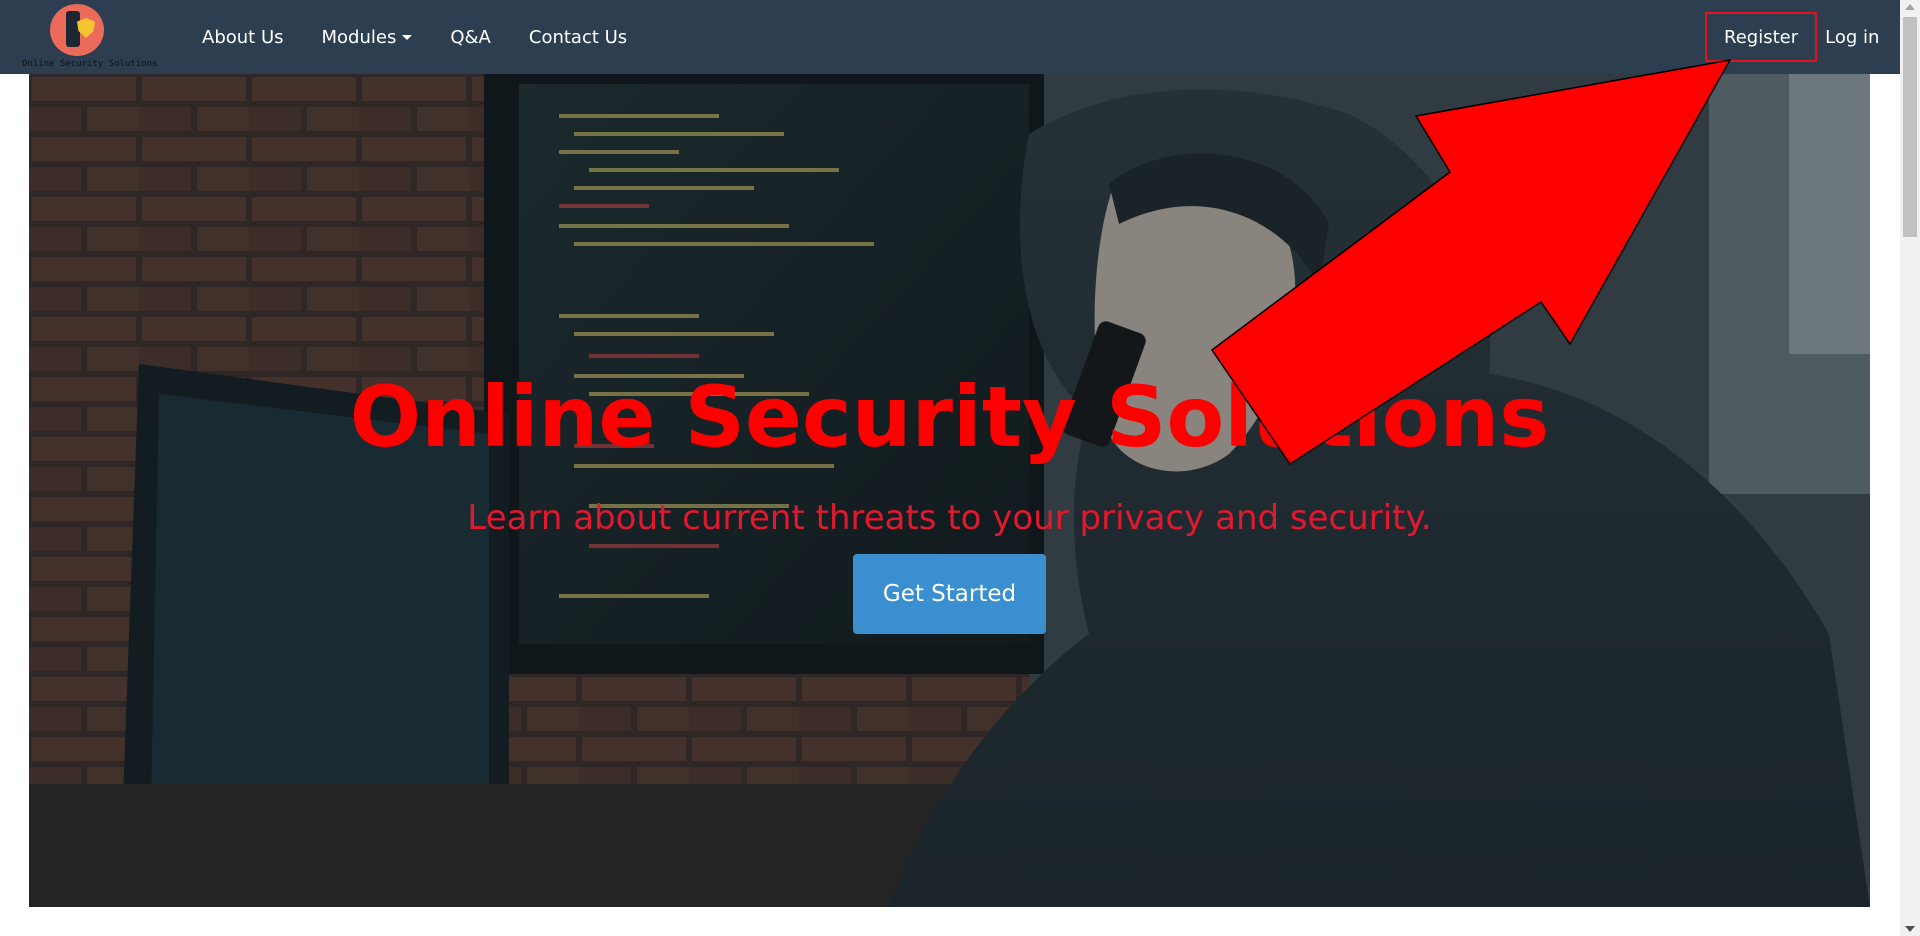  I want to click on scroll-down-arrow-icon, so click(1910, 929).